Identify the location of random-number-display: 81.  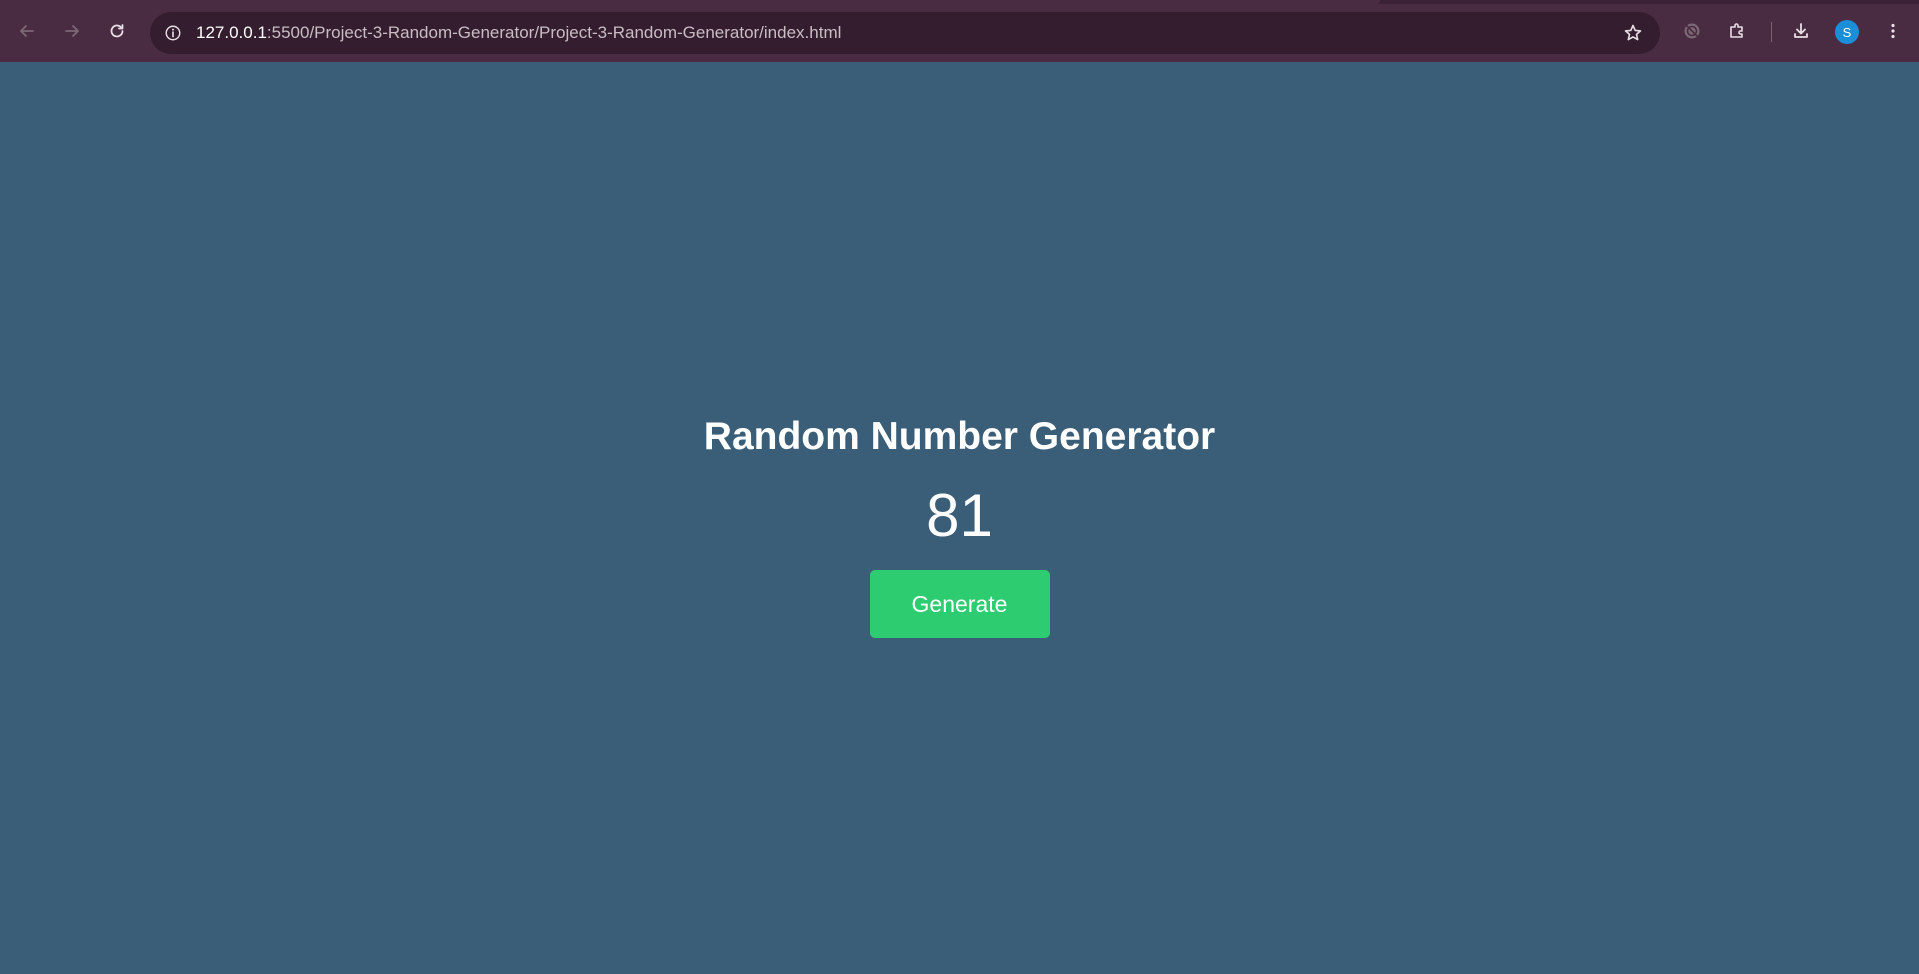
(959, 515).